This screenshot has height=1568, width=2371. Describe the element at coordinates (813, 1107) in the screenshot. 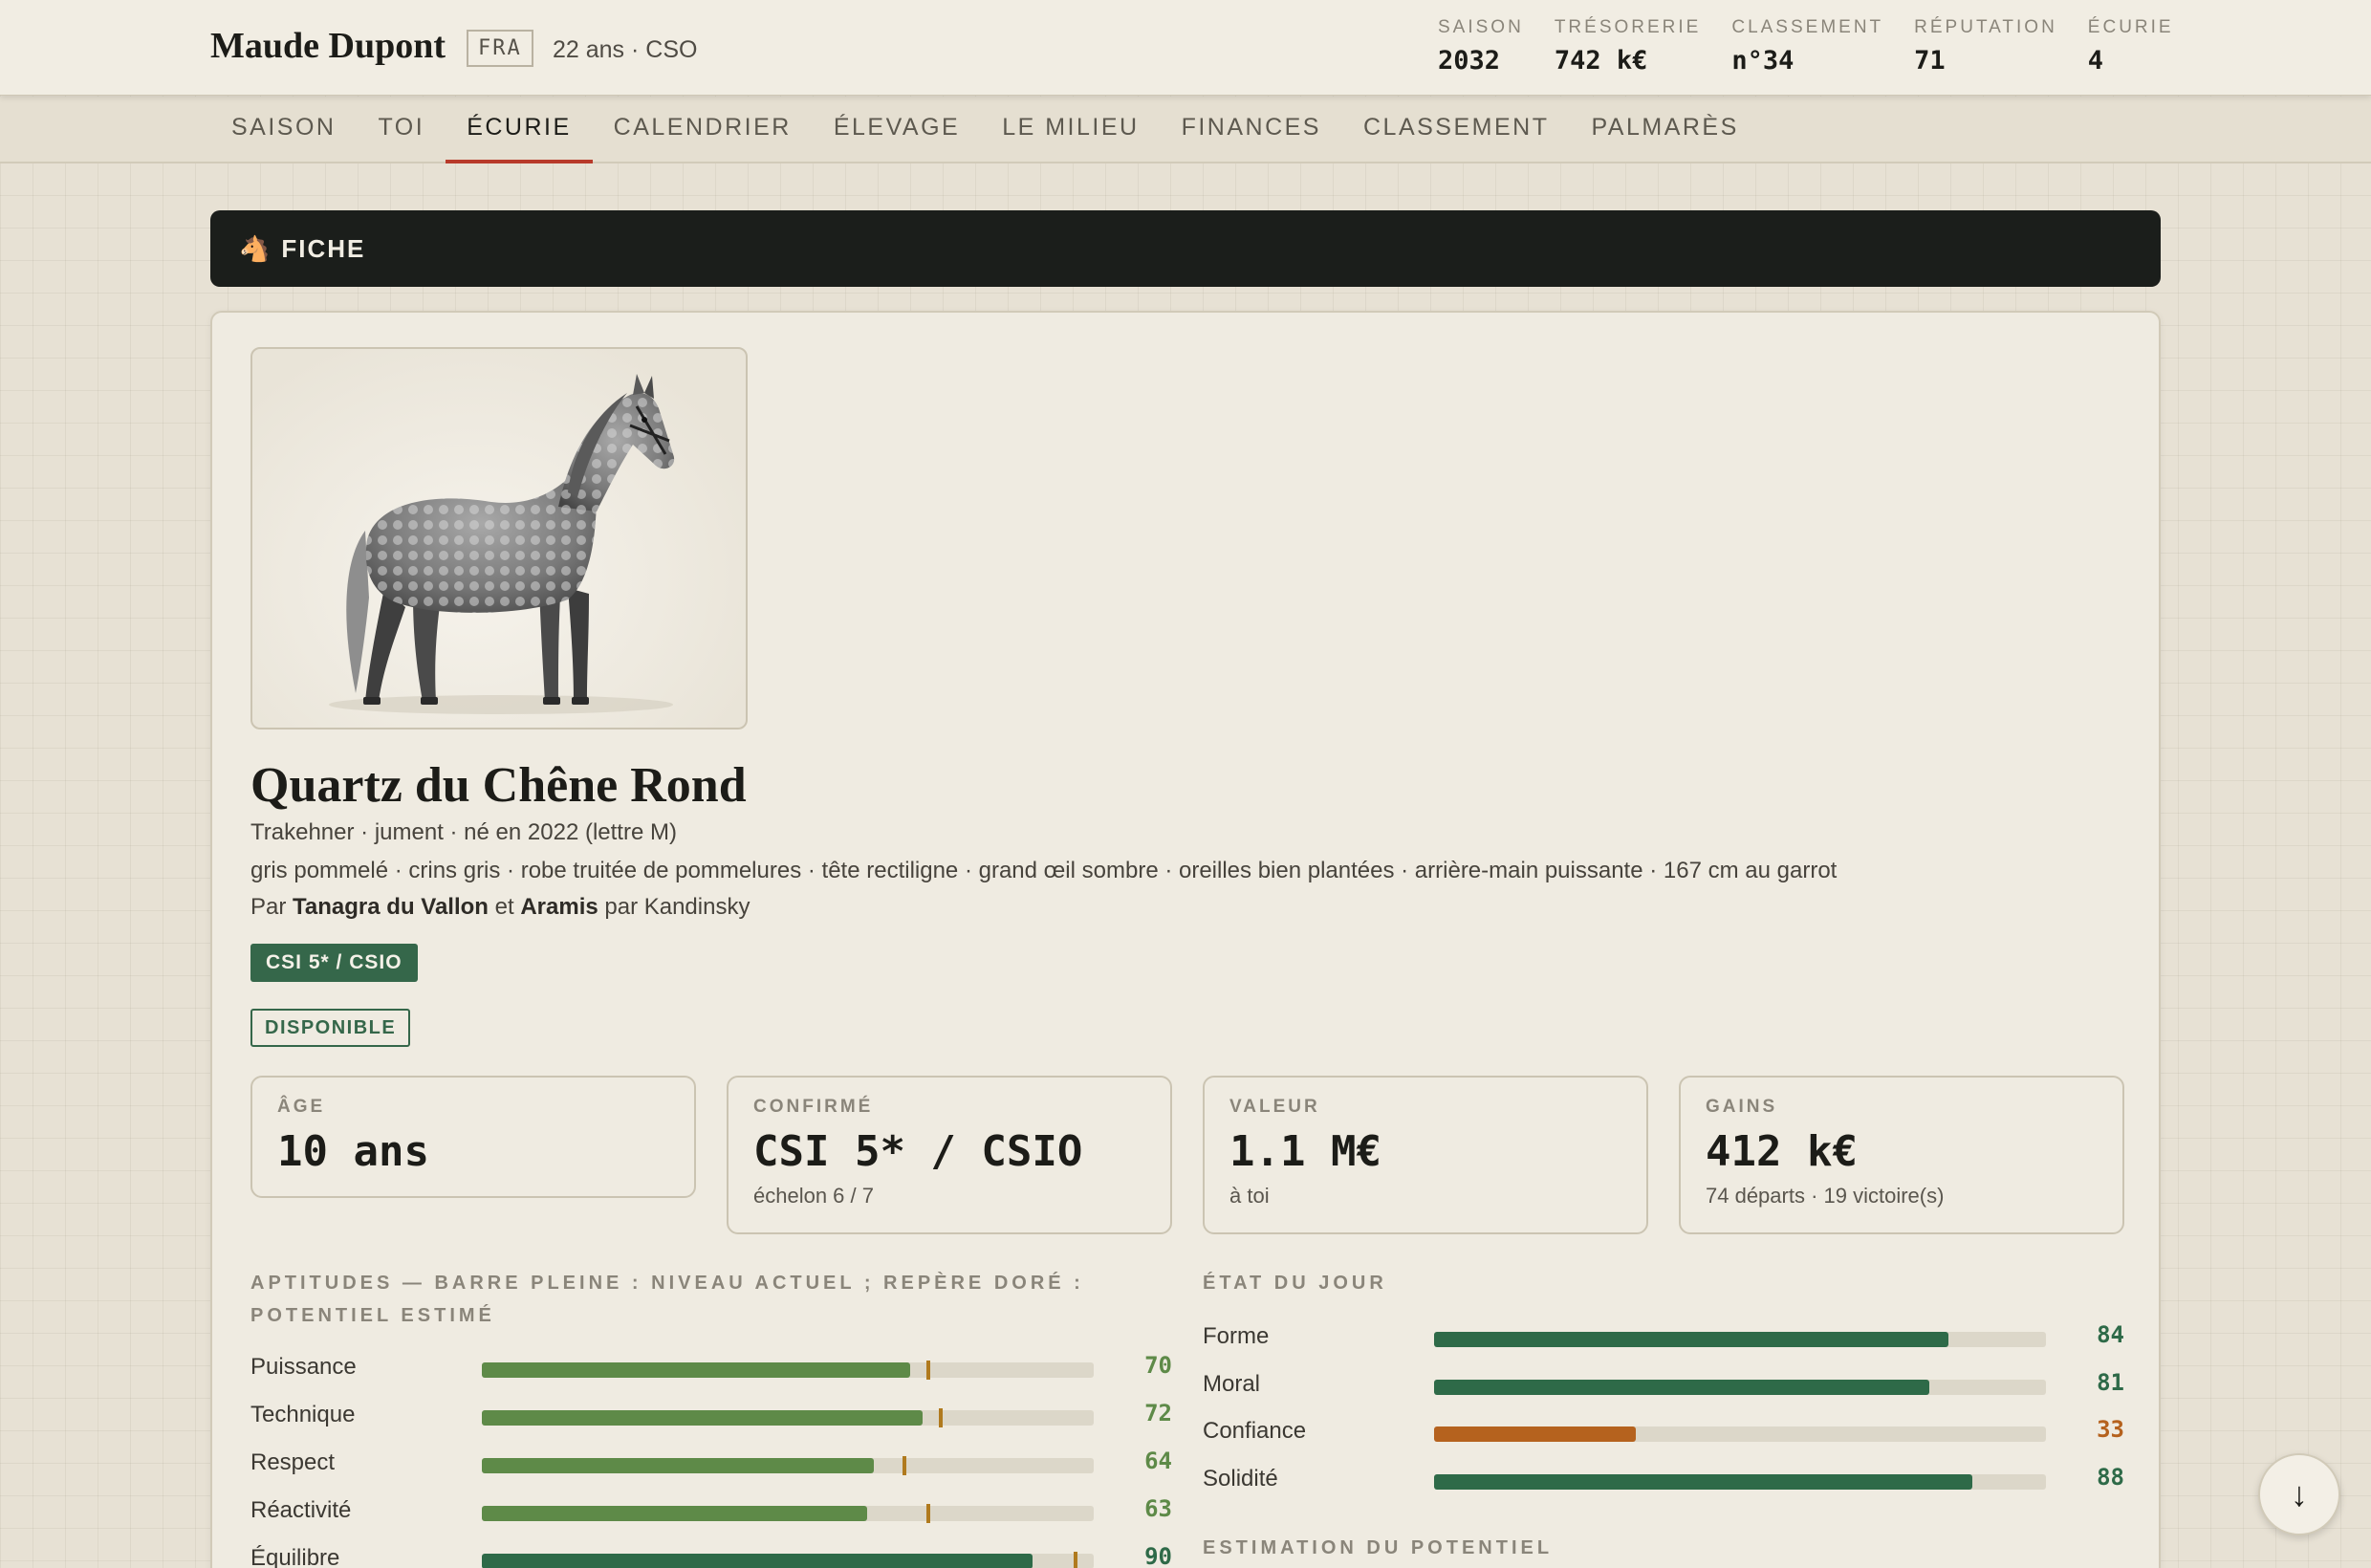

I see `info-label: CONFIRMÉ` at that location.